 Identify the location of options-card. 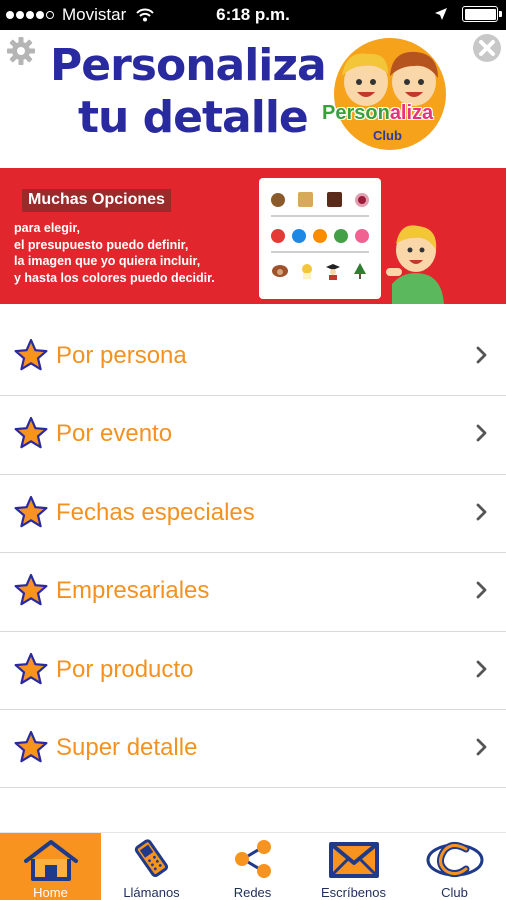
(320, 238).